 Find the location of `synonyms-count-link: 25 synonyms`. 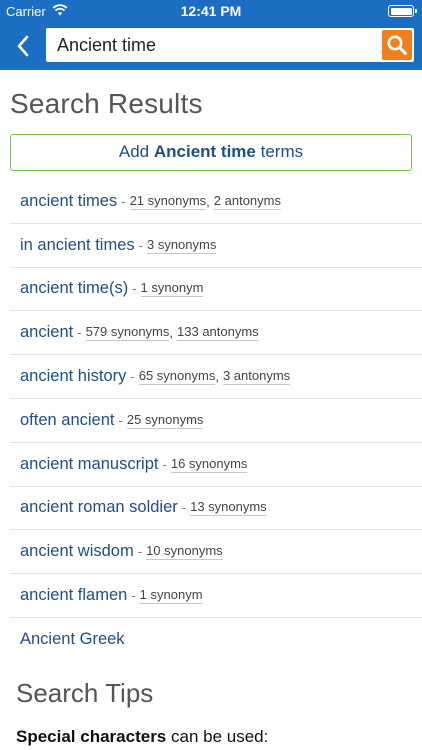

synonyms-count-link: 25 synonyms is located at coordinates (165, 420).